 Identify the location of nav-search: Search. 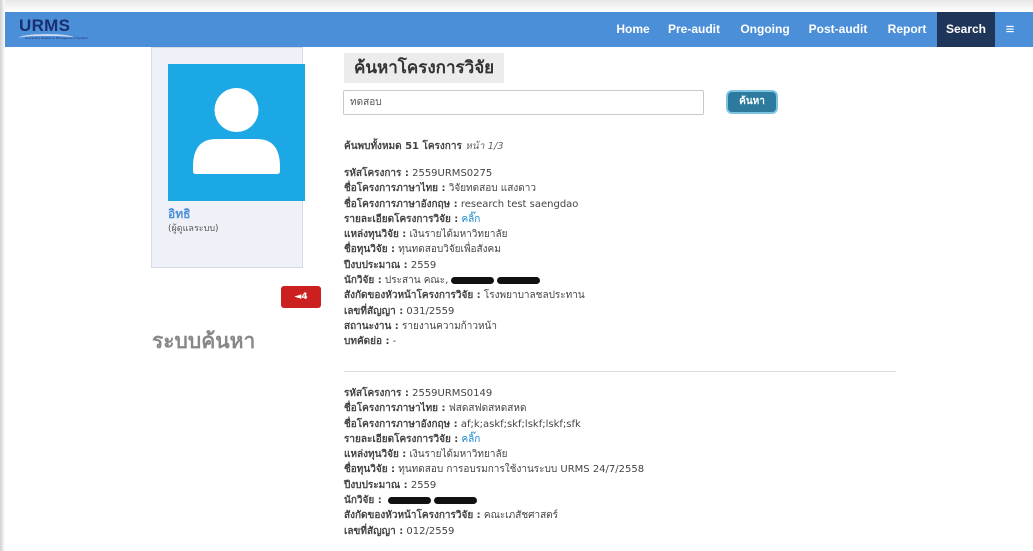
(966, 29).